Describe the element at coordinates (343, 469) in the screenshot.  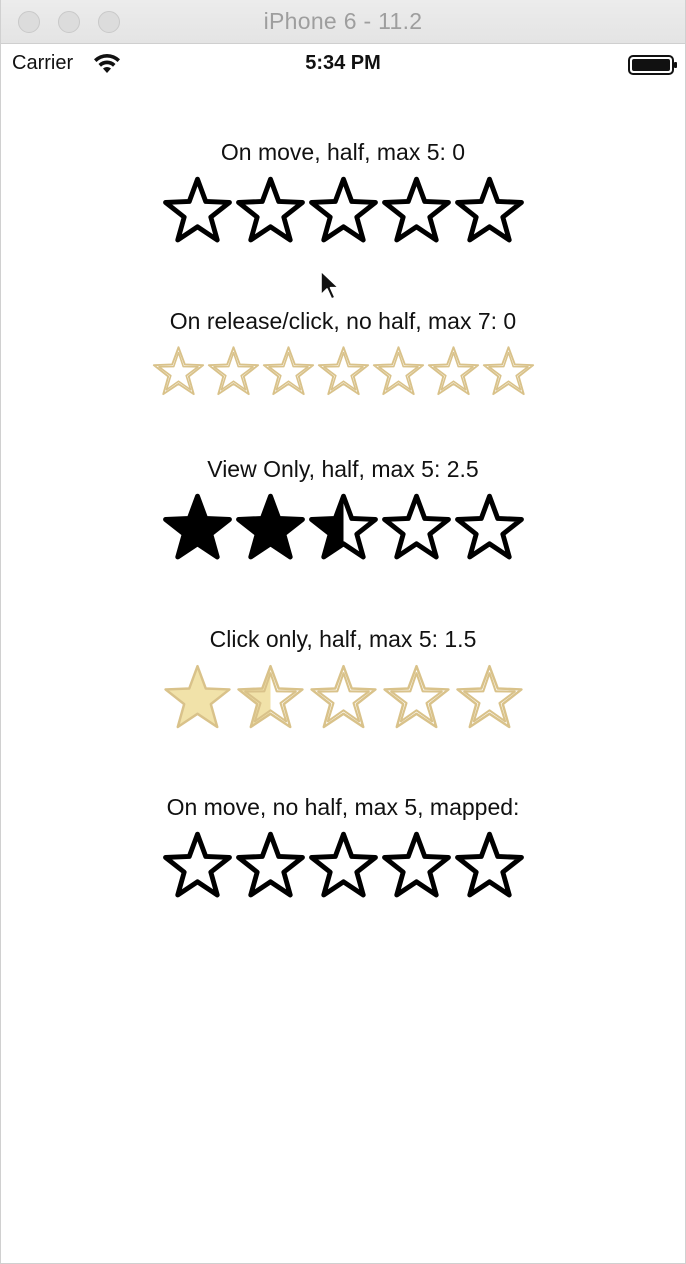
I see `rating-label: View Only, half, max 5: 2.5` at that location.